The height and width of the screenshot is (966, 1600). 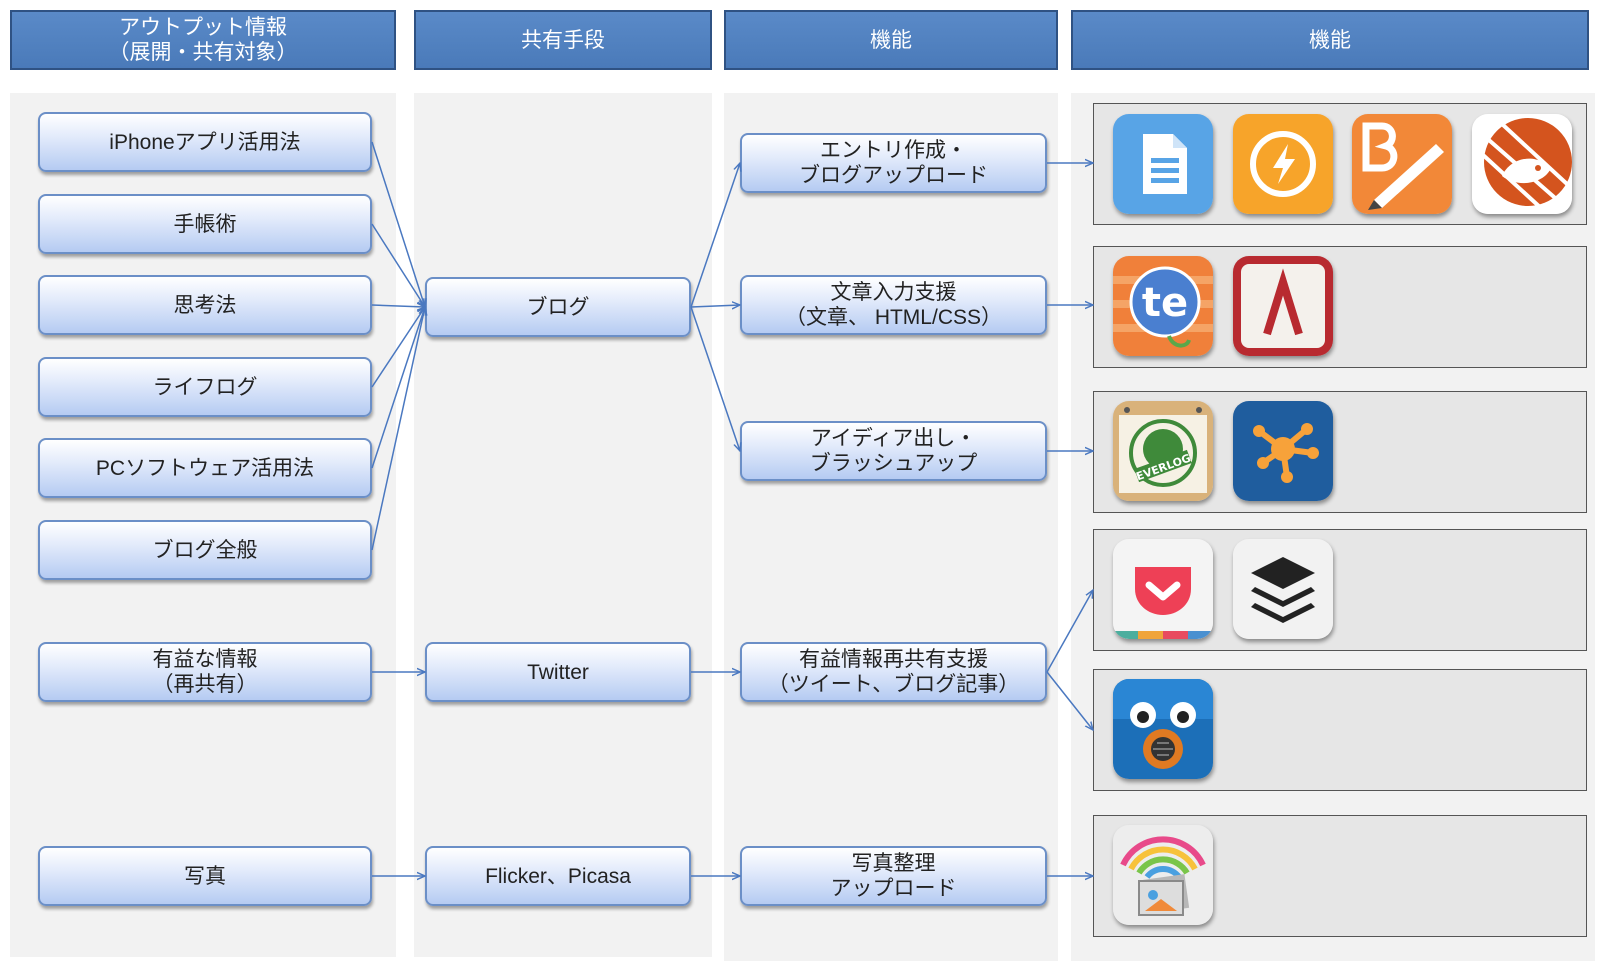 I want to click on photo-rainbow-app-icon, so click(x=1163, y=875).